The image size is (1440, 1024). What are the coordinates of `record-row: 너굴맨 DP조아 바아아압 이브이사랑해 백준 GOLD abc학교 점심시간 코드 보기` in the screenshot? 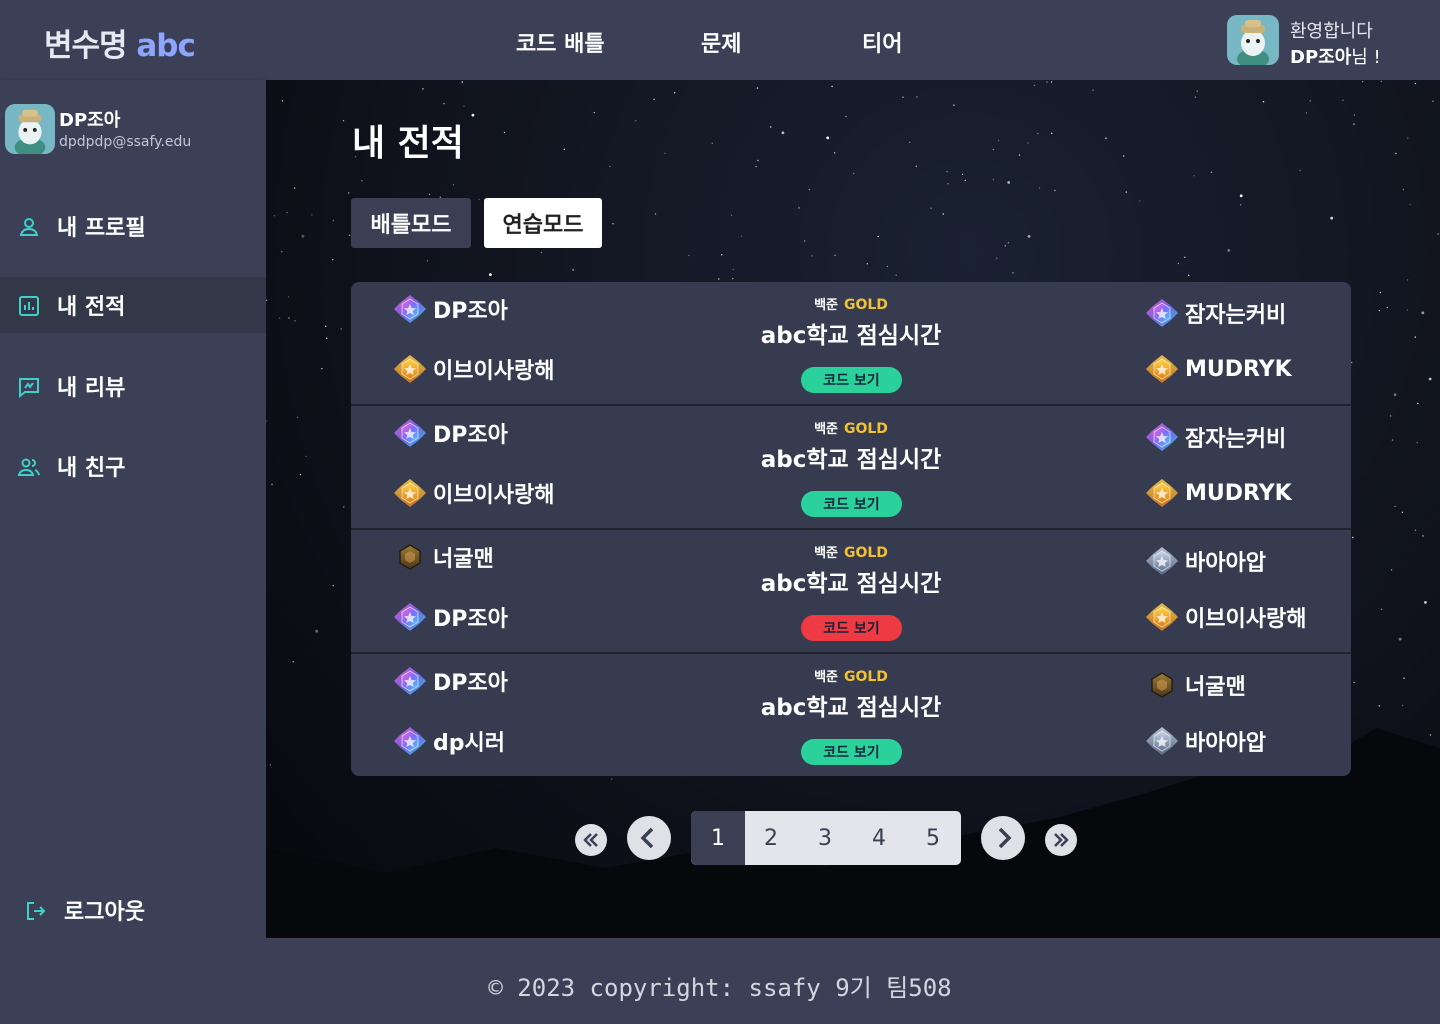 It's located at (851, 589).